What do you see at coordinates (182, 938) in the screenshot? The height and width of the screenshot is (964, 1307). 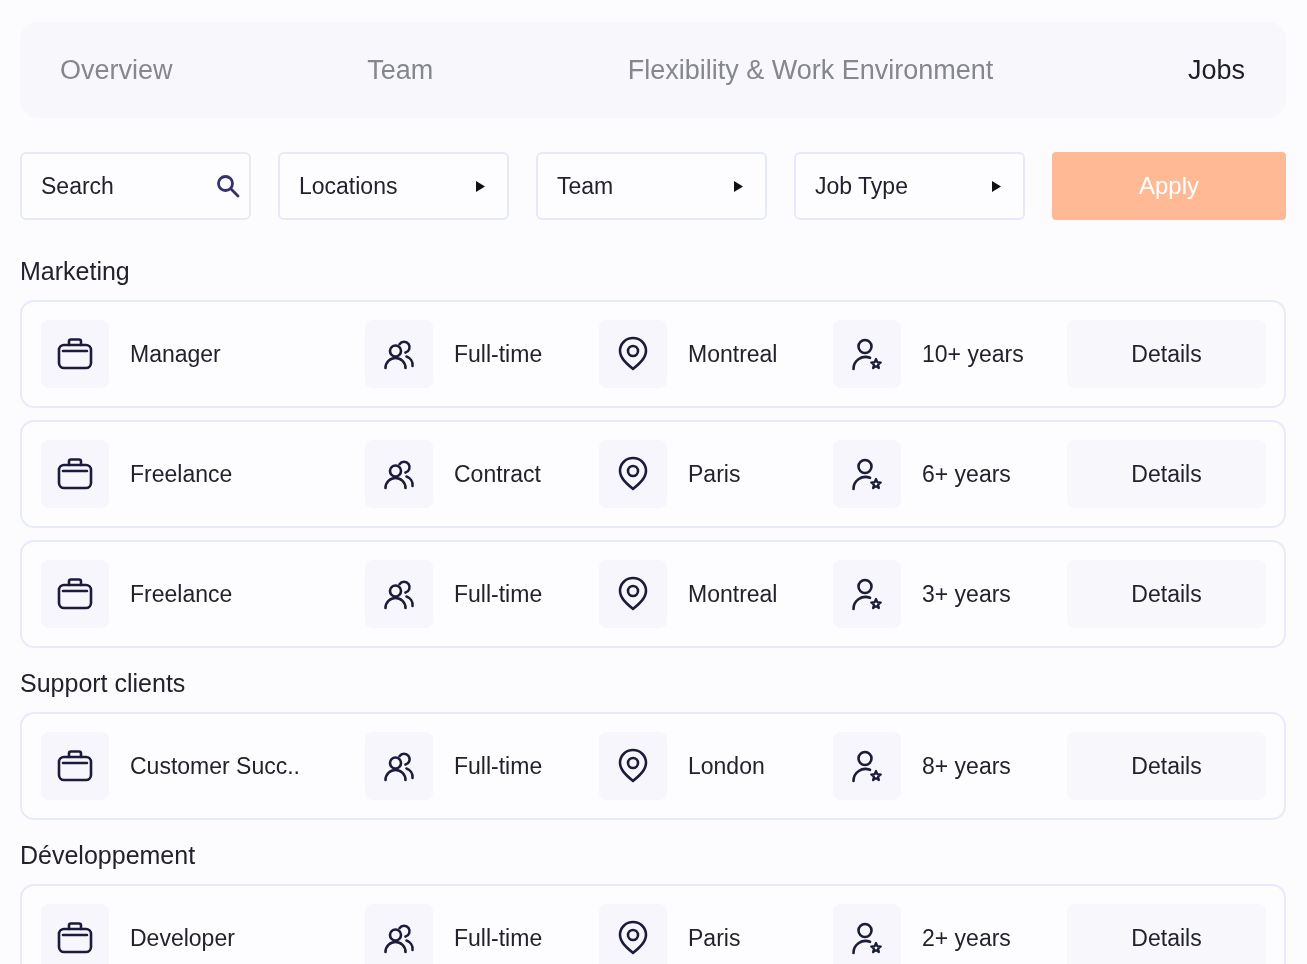 I see `job-title: Developer` at bounding box center [182, 938].